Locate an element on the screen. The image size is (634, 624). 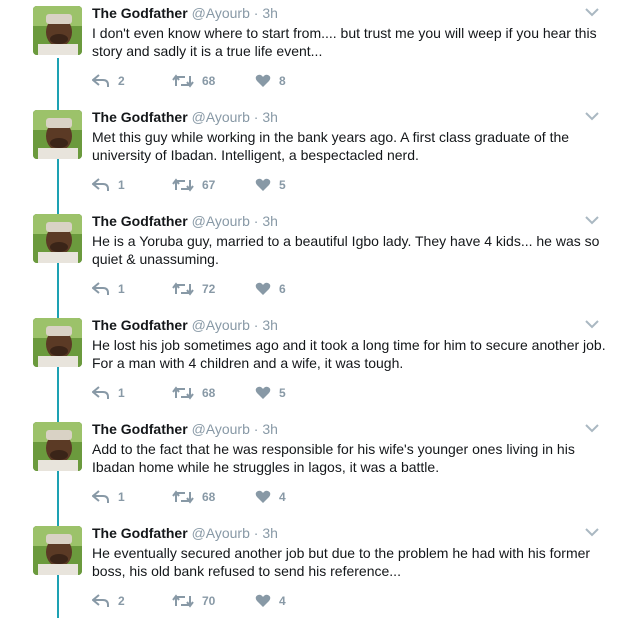
retweet-count: 72 is located at coordinates (209, 289).